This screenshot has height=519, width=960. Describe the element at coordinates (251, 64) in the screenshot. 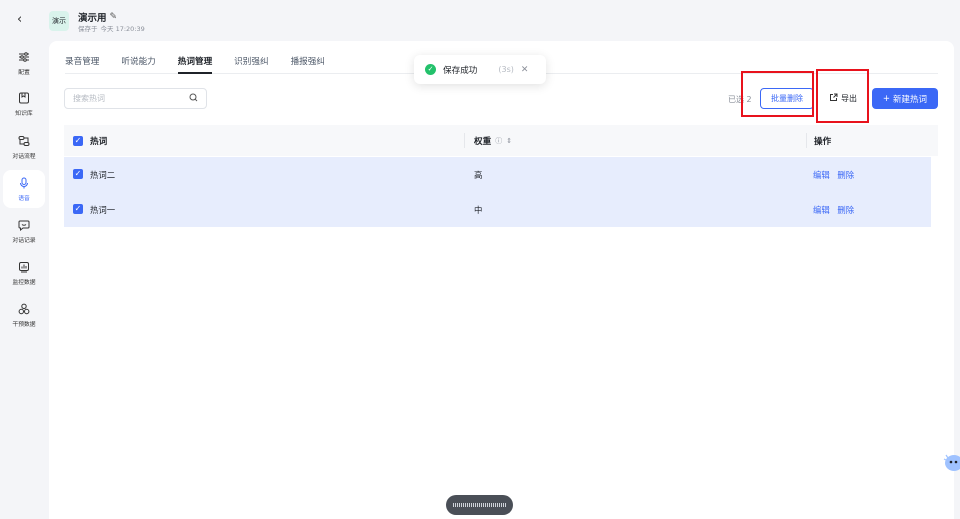

I see `tab-recognition-correction: 识别强纠` at that location.